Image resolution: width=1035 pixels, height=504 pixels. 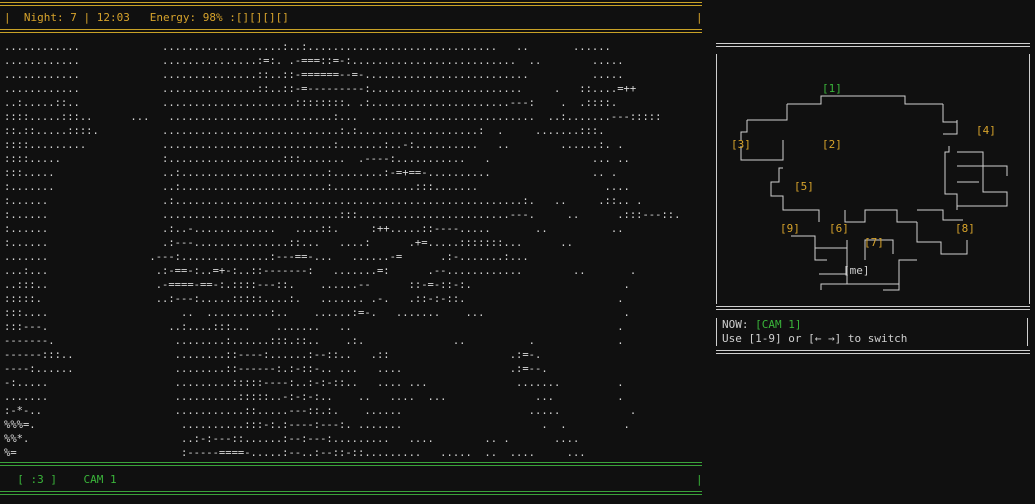 I want to click on night-label: Night:, so click(x=43, y=17).